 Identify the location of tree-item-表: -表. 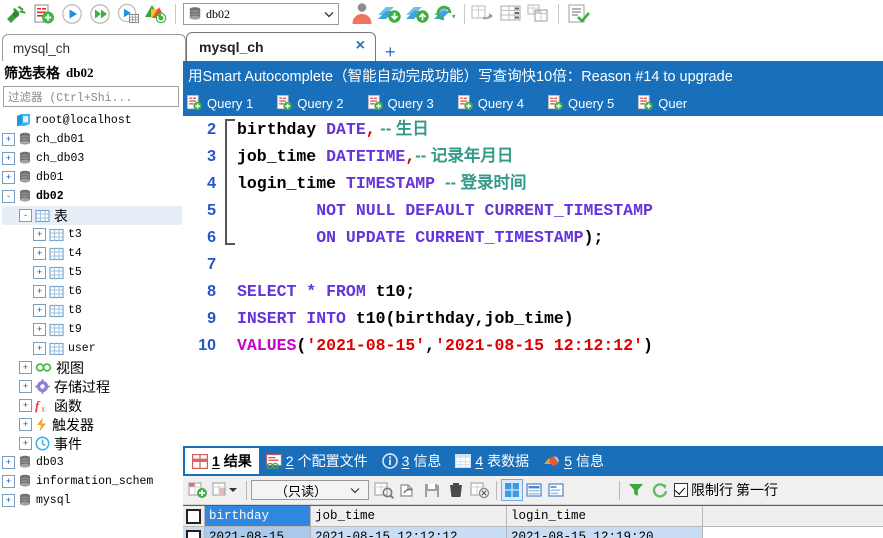
(92, 215).